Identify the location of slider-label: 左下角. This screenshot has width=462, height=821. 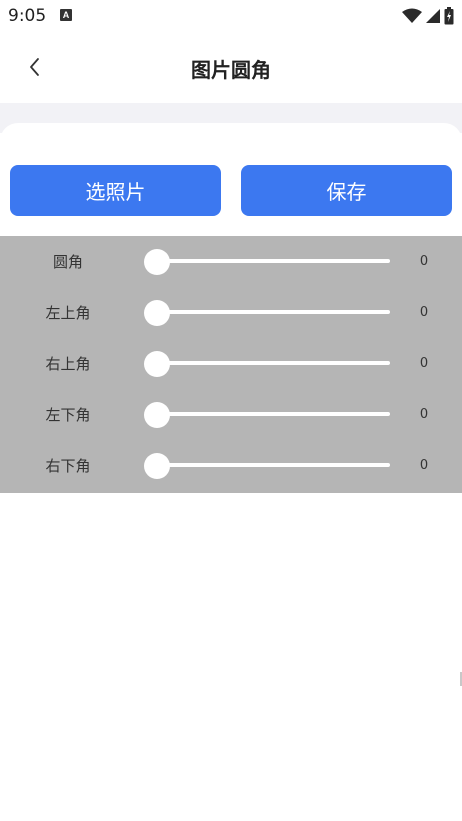
(68, 415).